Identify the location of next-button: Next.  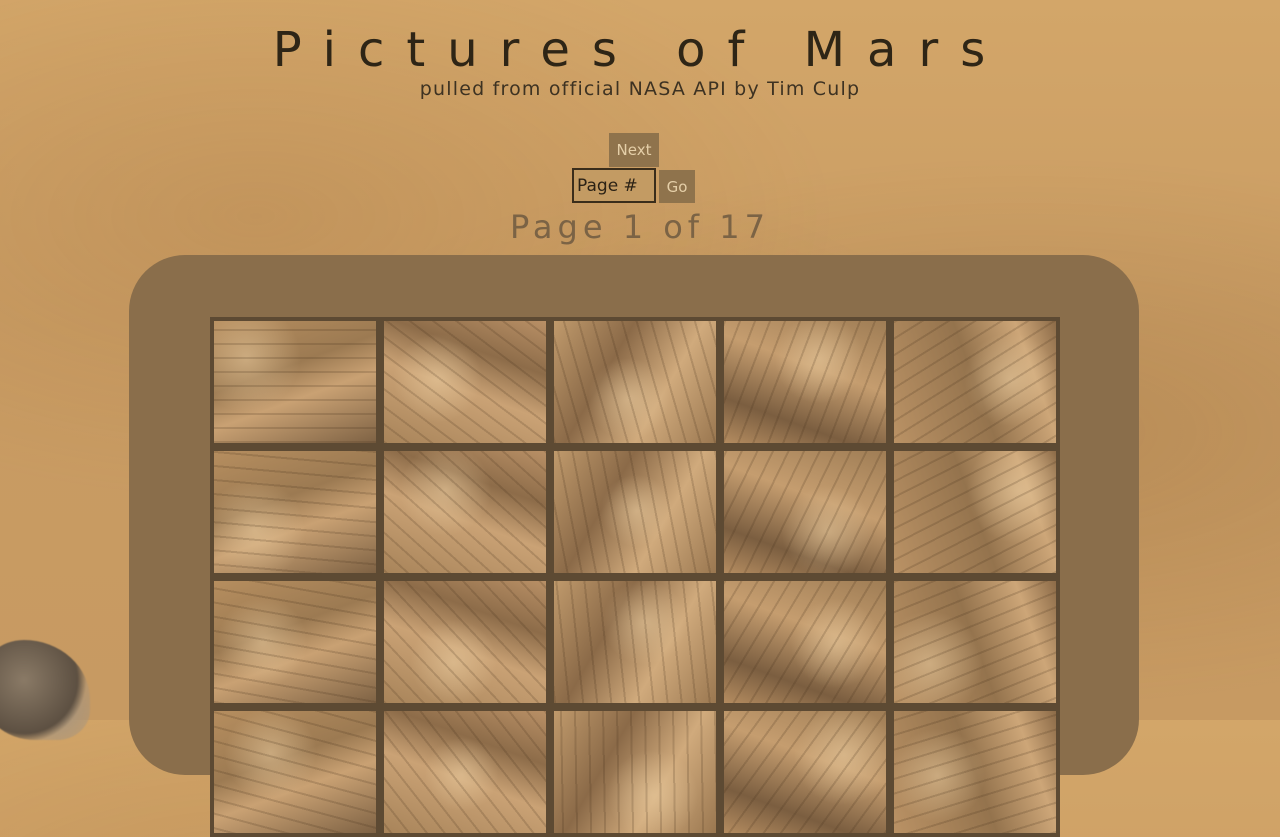
(634, 150).